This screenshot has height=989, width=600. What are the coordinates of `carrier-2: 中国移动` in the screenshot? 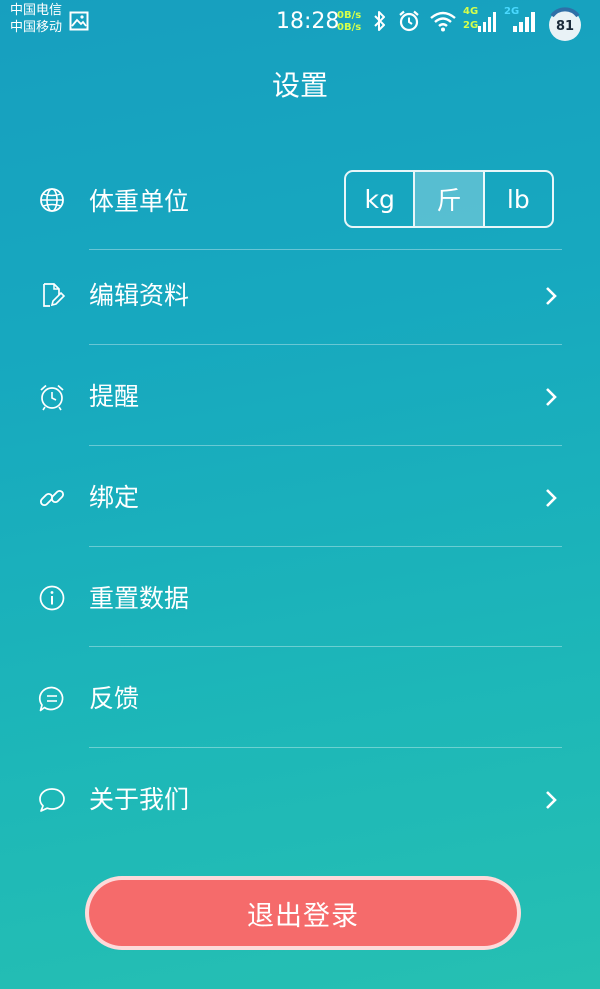 It's located at (36, 27).